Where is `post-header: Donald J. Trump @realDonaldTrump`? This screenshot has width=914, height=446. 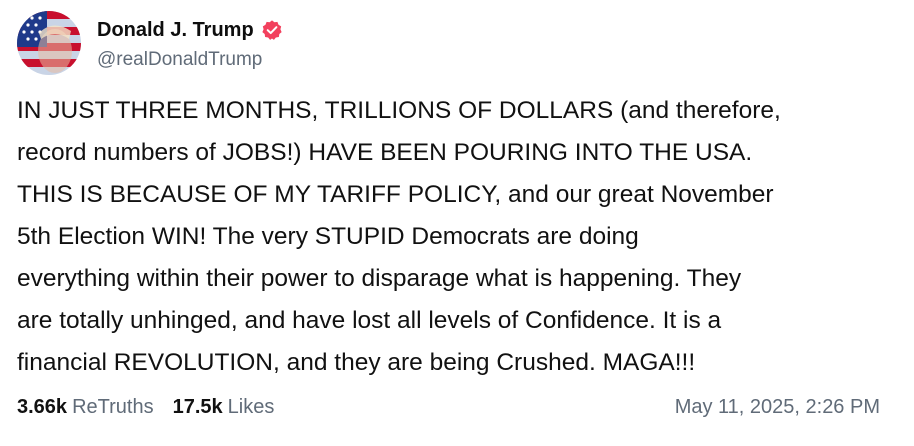 post-header: Donald J. Trump @realDonaldTrump is located at coordinates (150, 43).